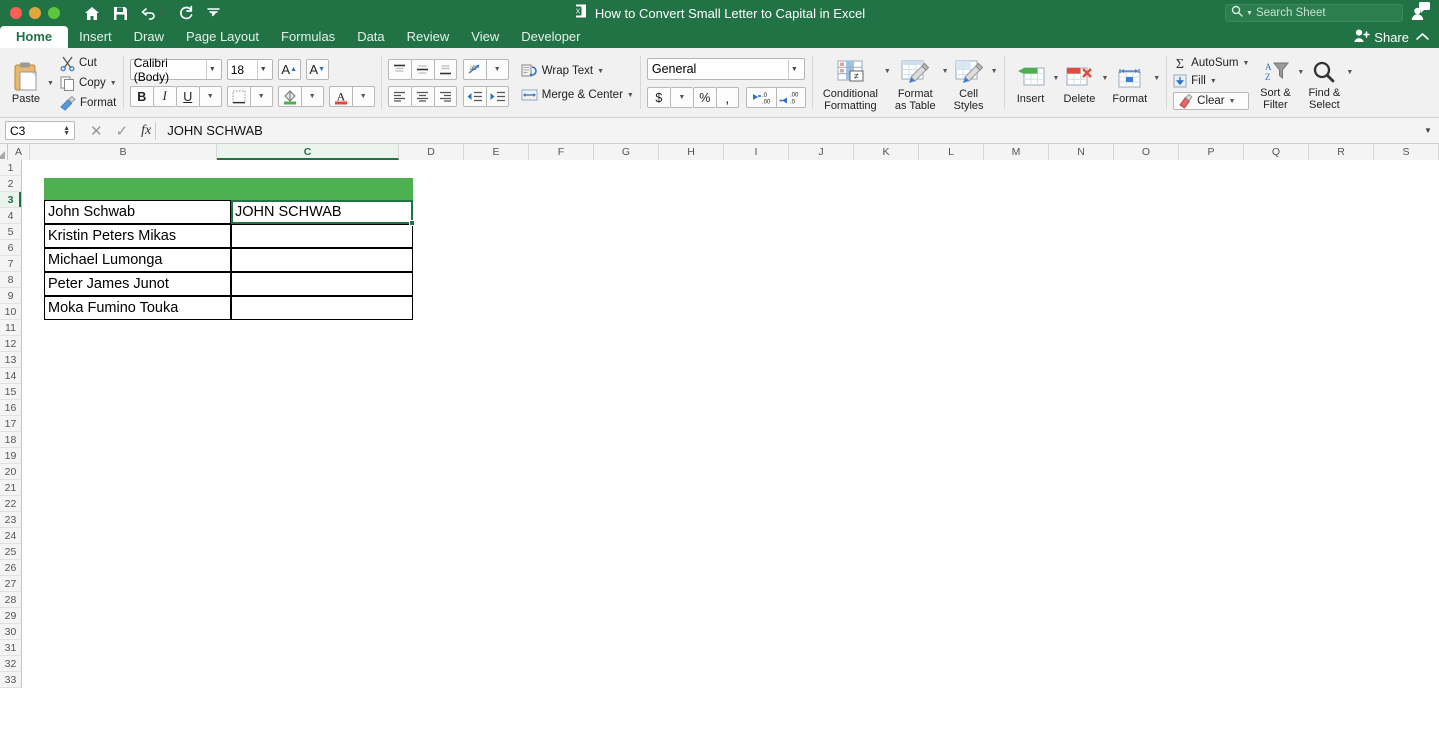 This screenshot has width=1439, height=743. Describe the element at coordinates (445, 69) in the screenshot. I see `align-bottom-button` at that location.